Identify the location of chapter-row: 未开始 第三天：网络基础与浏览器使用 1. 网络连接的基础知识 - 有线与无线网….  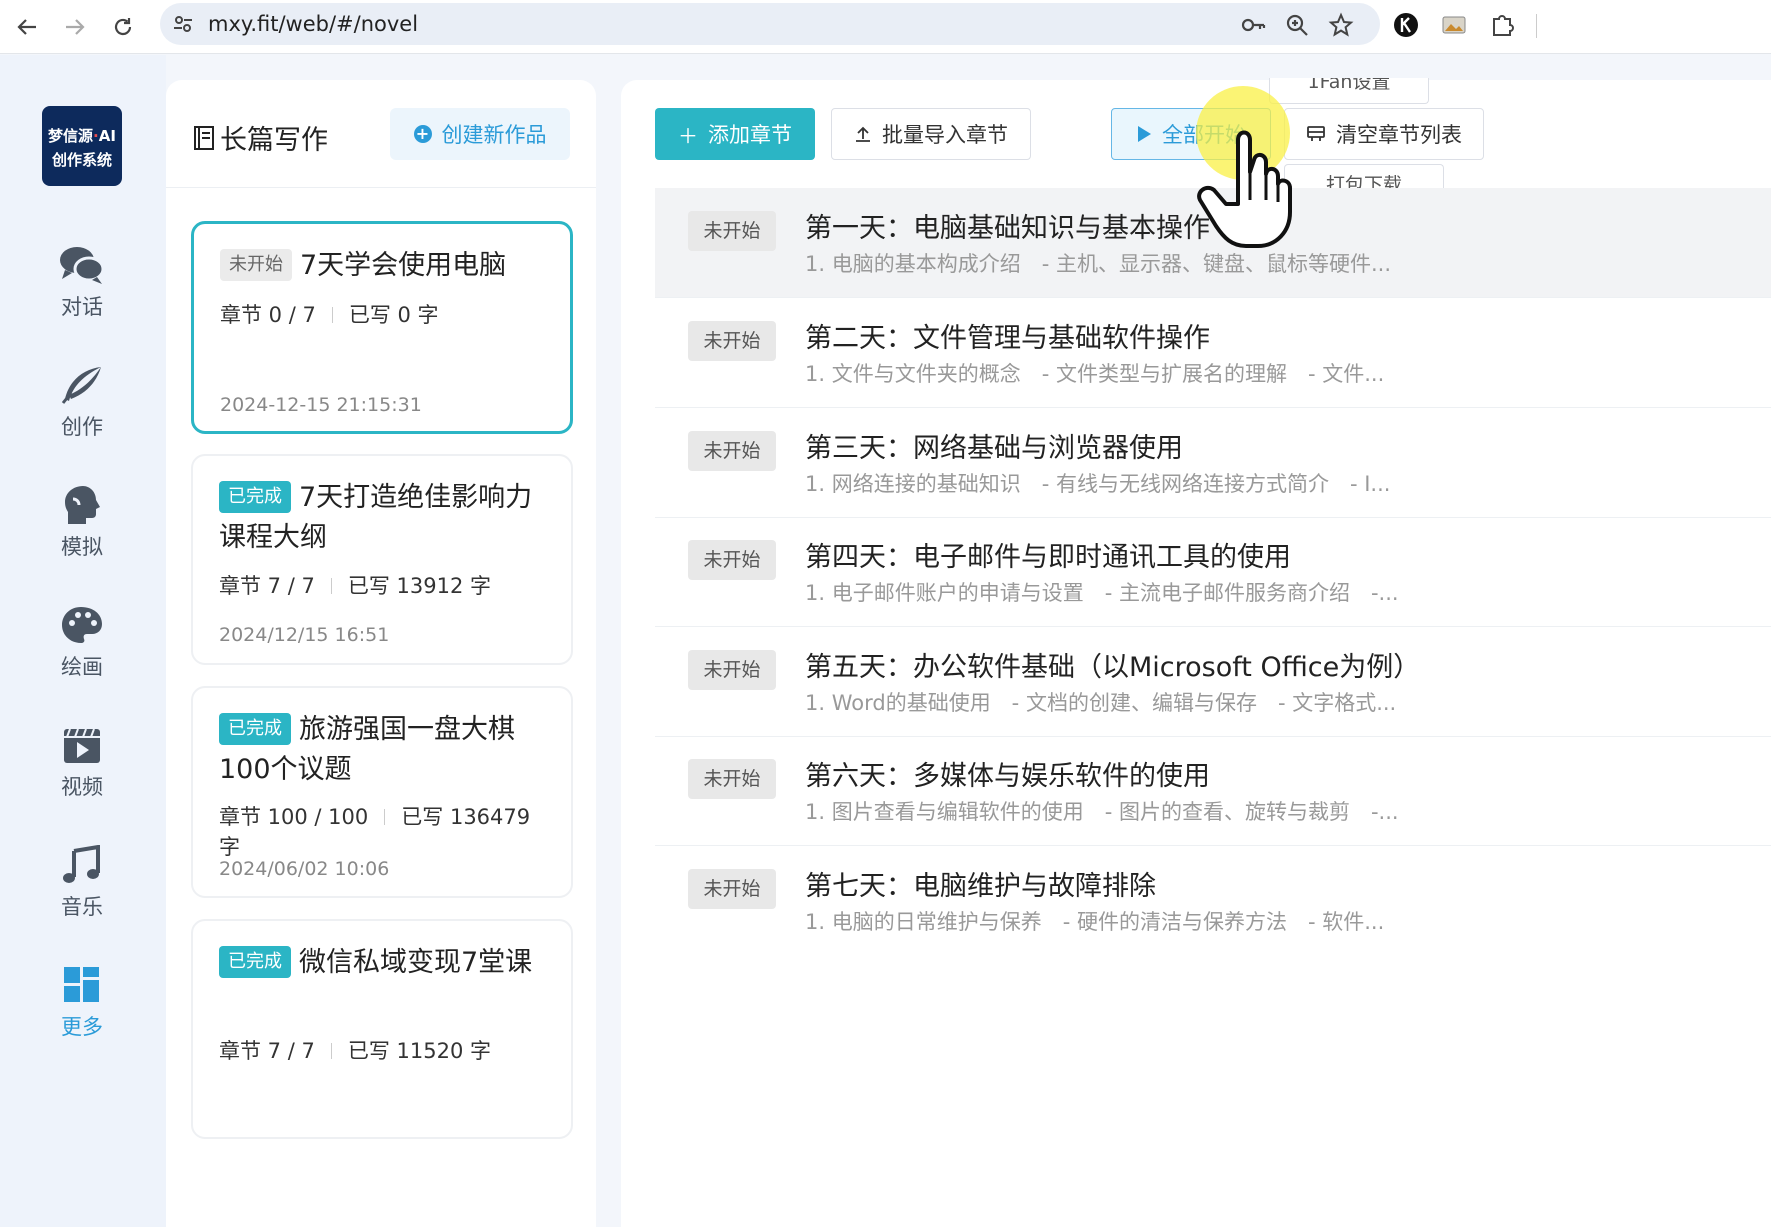
(1213, 463).